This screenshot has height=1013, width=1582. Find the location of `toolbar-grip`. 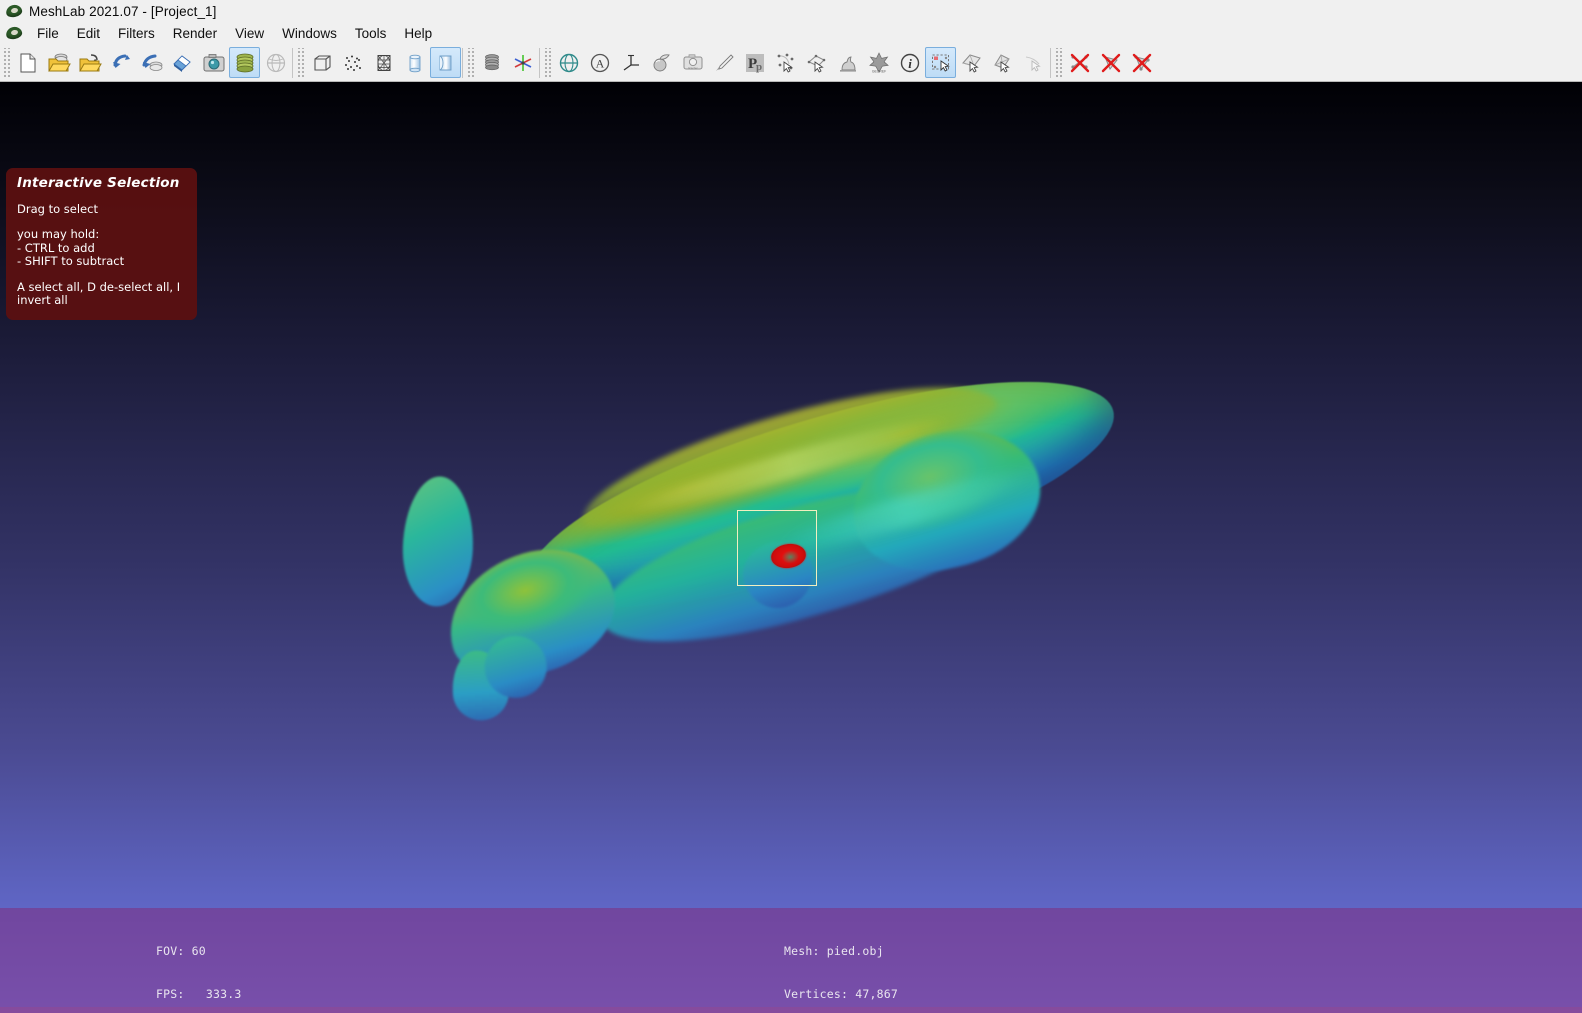

toolbar-grip is located at coordinates (6, 62).